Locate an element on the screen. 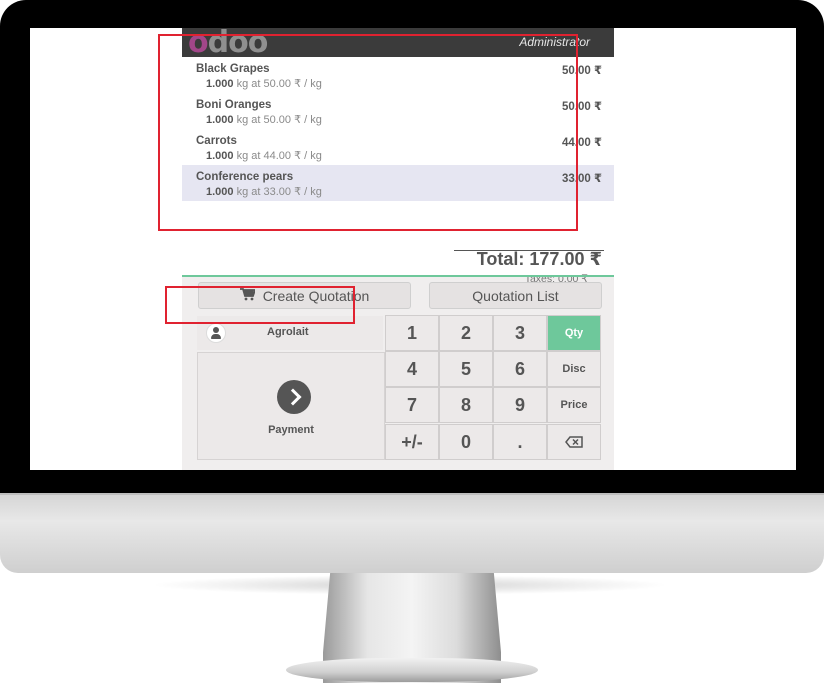  numpad-7: 7 is located at coordinates (412, 405).